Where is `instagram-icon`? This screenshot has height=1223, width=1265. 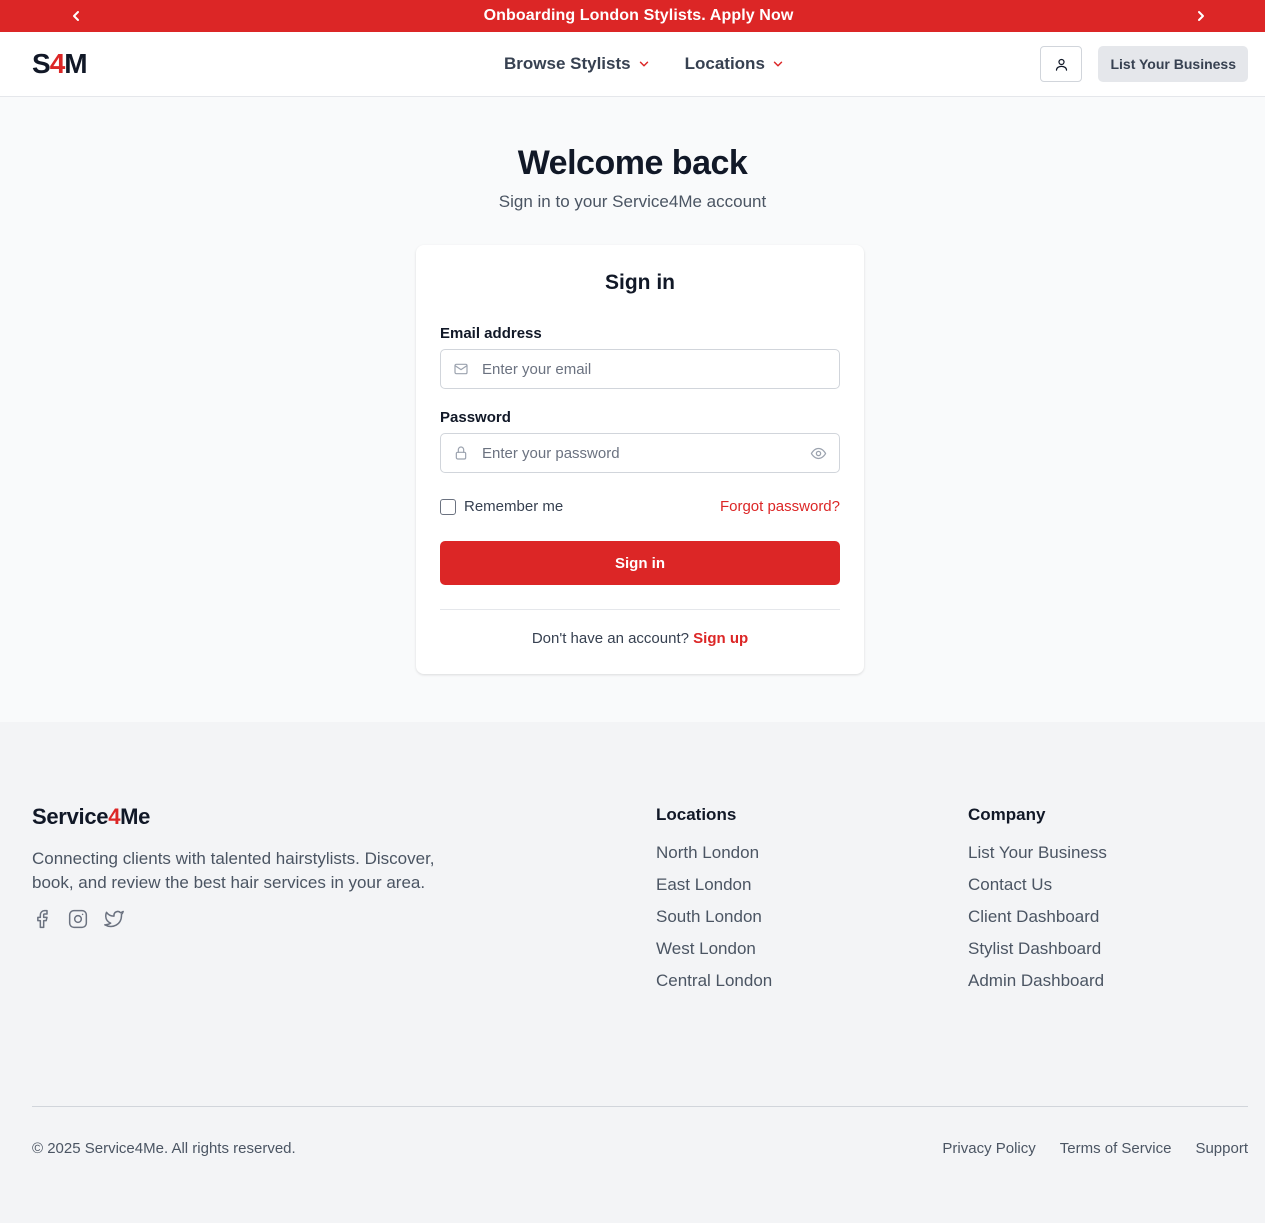 instagram-icon is located at coordinates (78, 919).